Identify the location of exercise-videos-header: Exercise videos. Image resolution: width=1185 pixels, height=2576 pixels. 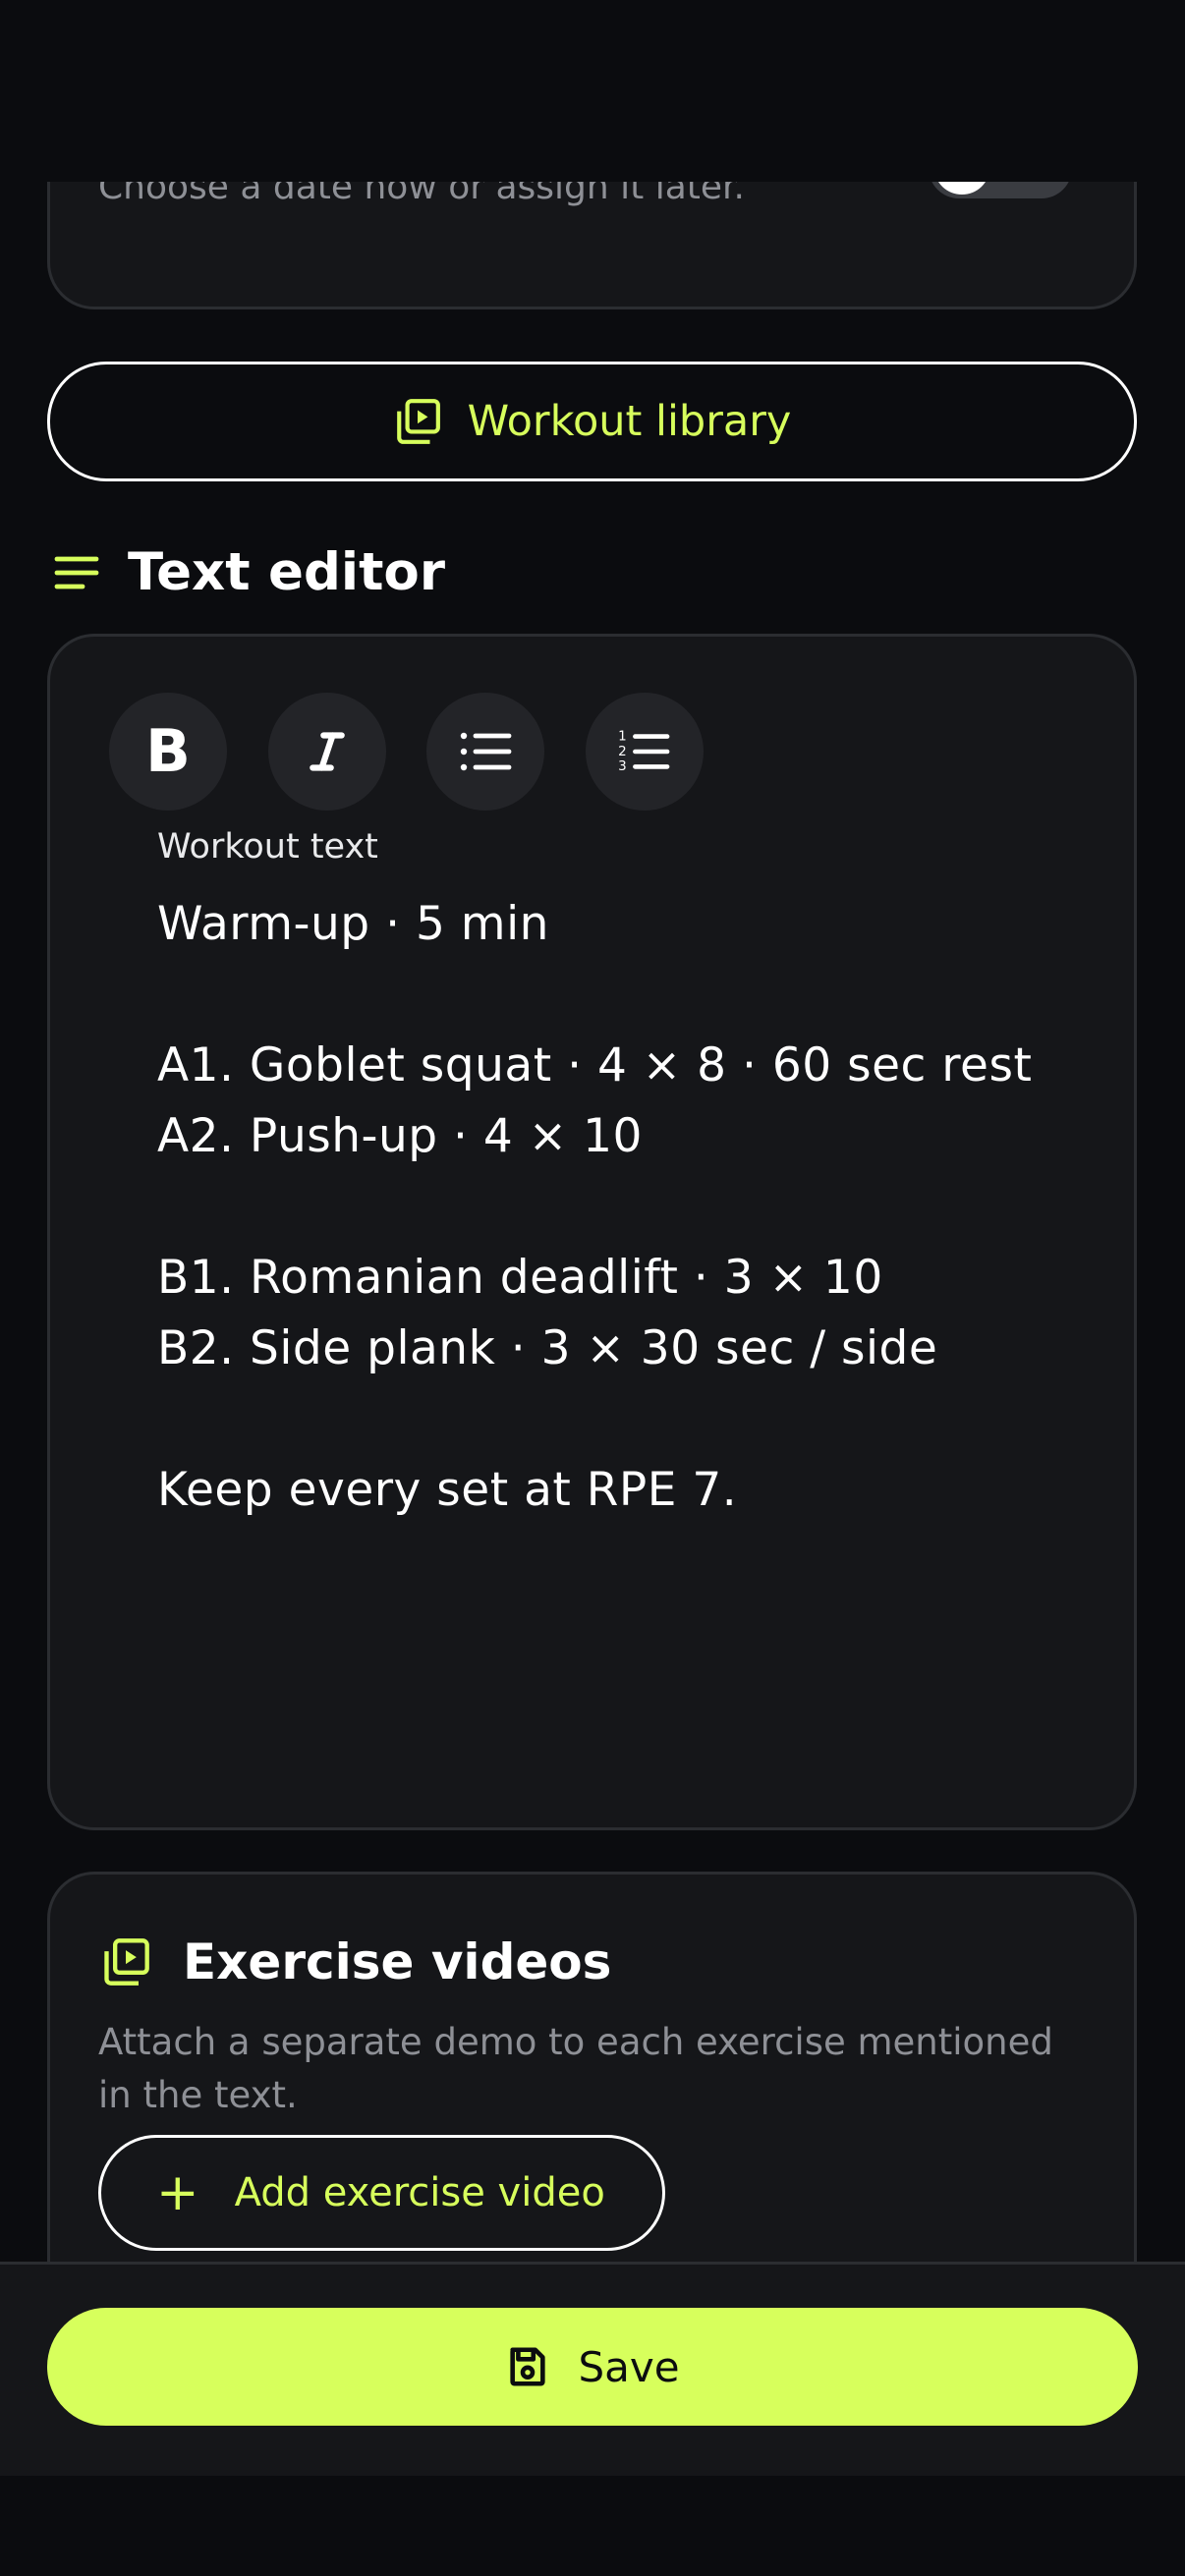
(355, 1961).